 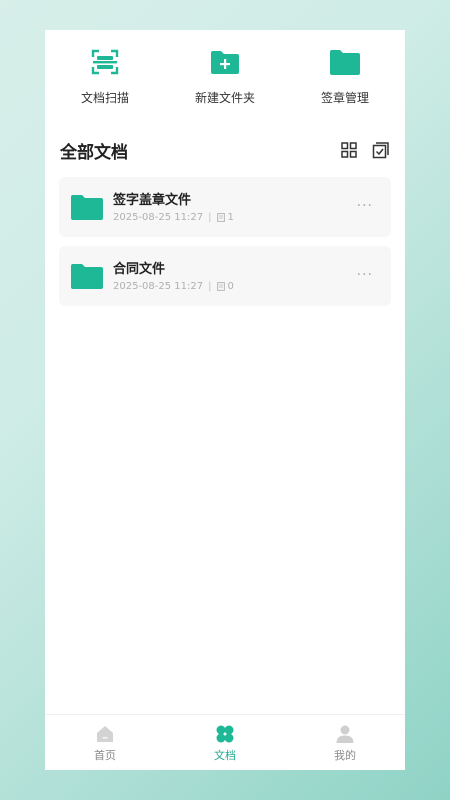 What do you see at coordinates (104, 98) in the screenshot?
I see `scan-document-label: 文档扫描` at bounding box center [104, 98].